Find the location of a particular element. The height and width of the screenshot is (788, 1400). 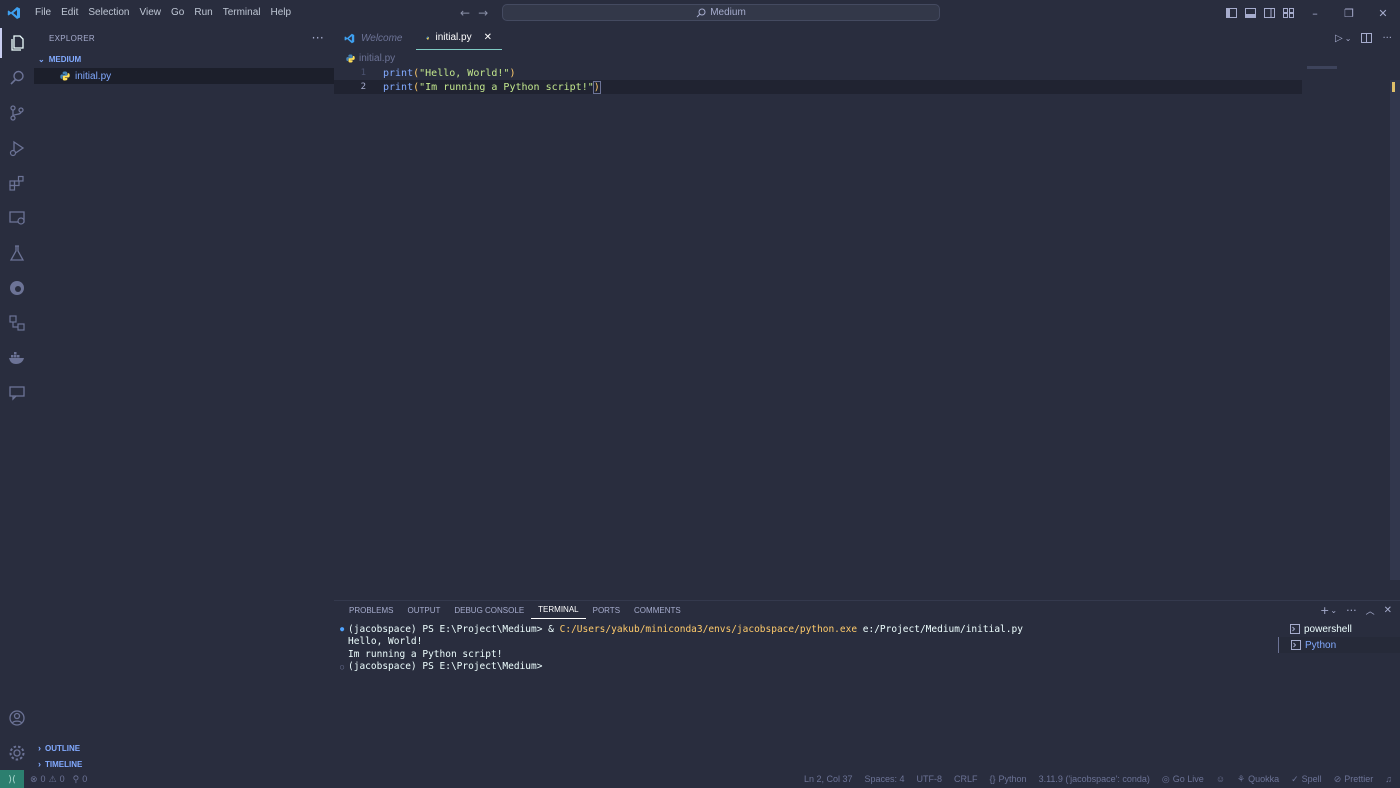

restore-icon: ❐ is located at coordinates (1349, 13).